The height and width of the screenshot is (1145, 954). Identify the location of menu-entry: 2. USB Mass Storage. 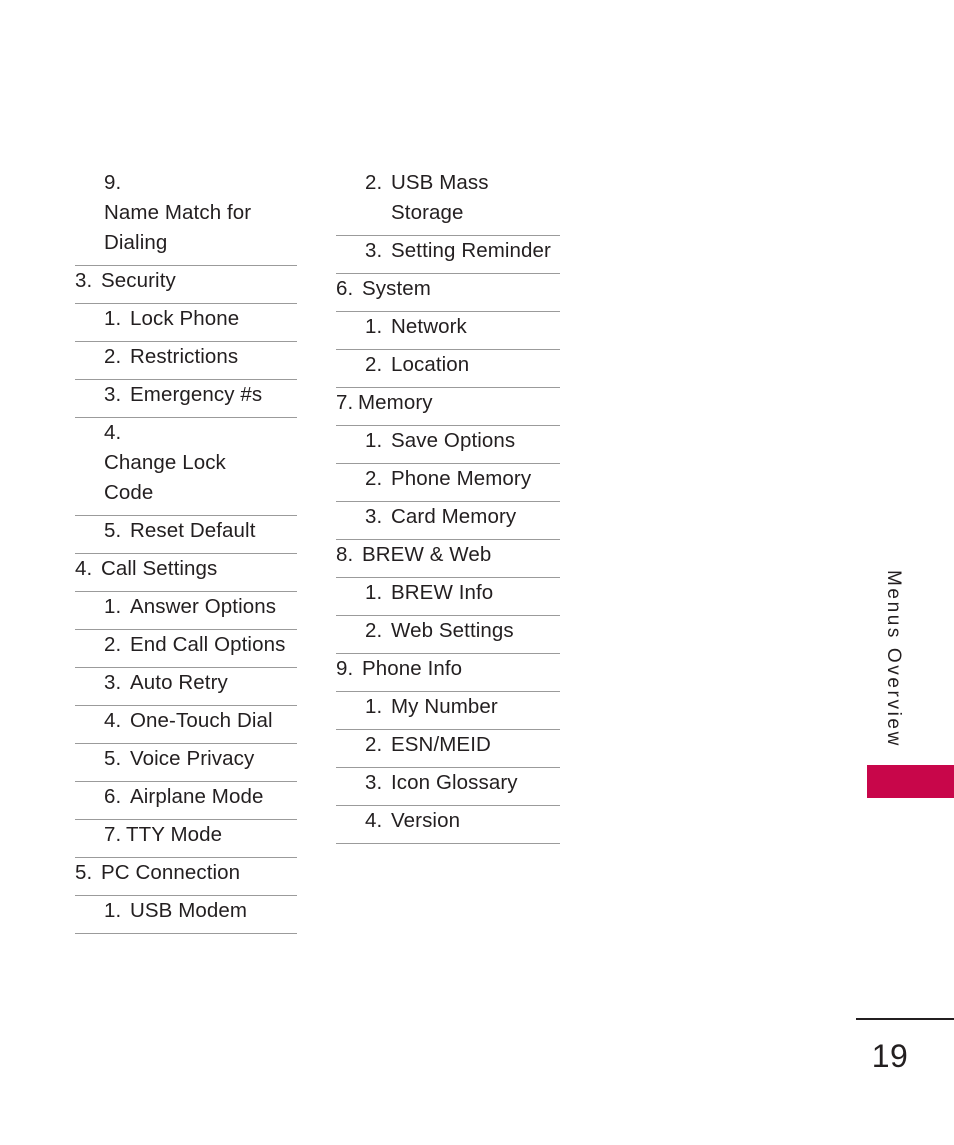
(448, 198).